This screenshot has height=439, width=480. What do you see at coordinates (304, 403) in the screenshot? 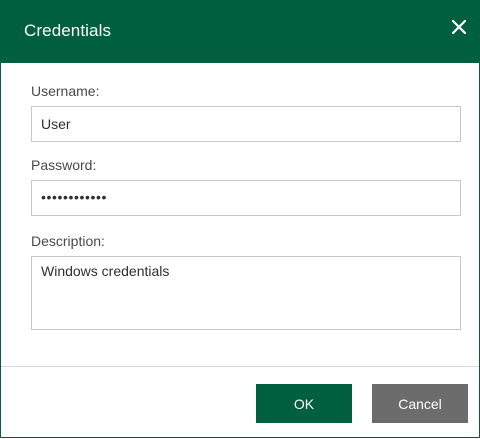
I see `ok-button: OK` at bounding box center [304, 403].